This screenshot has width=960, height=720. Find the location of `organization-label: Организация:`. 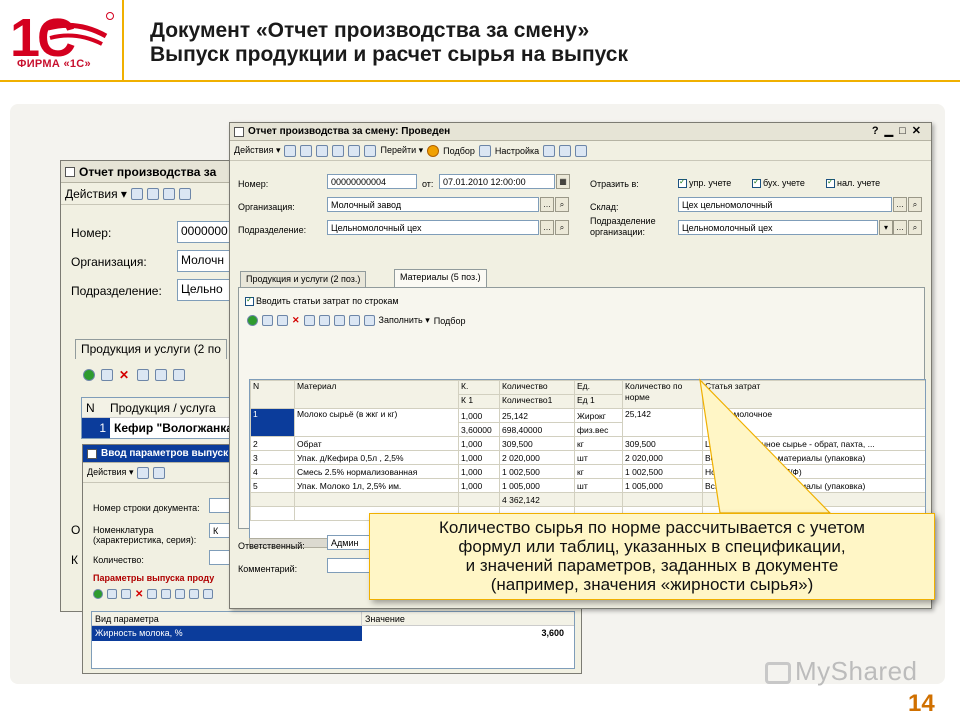

organization-label: Организация: is located at coordinates (266, 207).